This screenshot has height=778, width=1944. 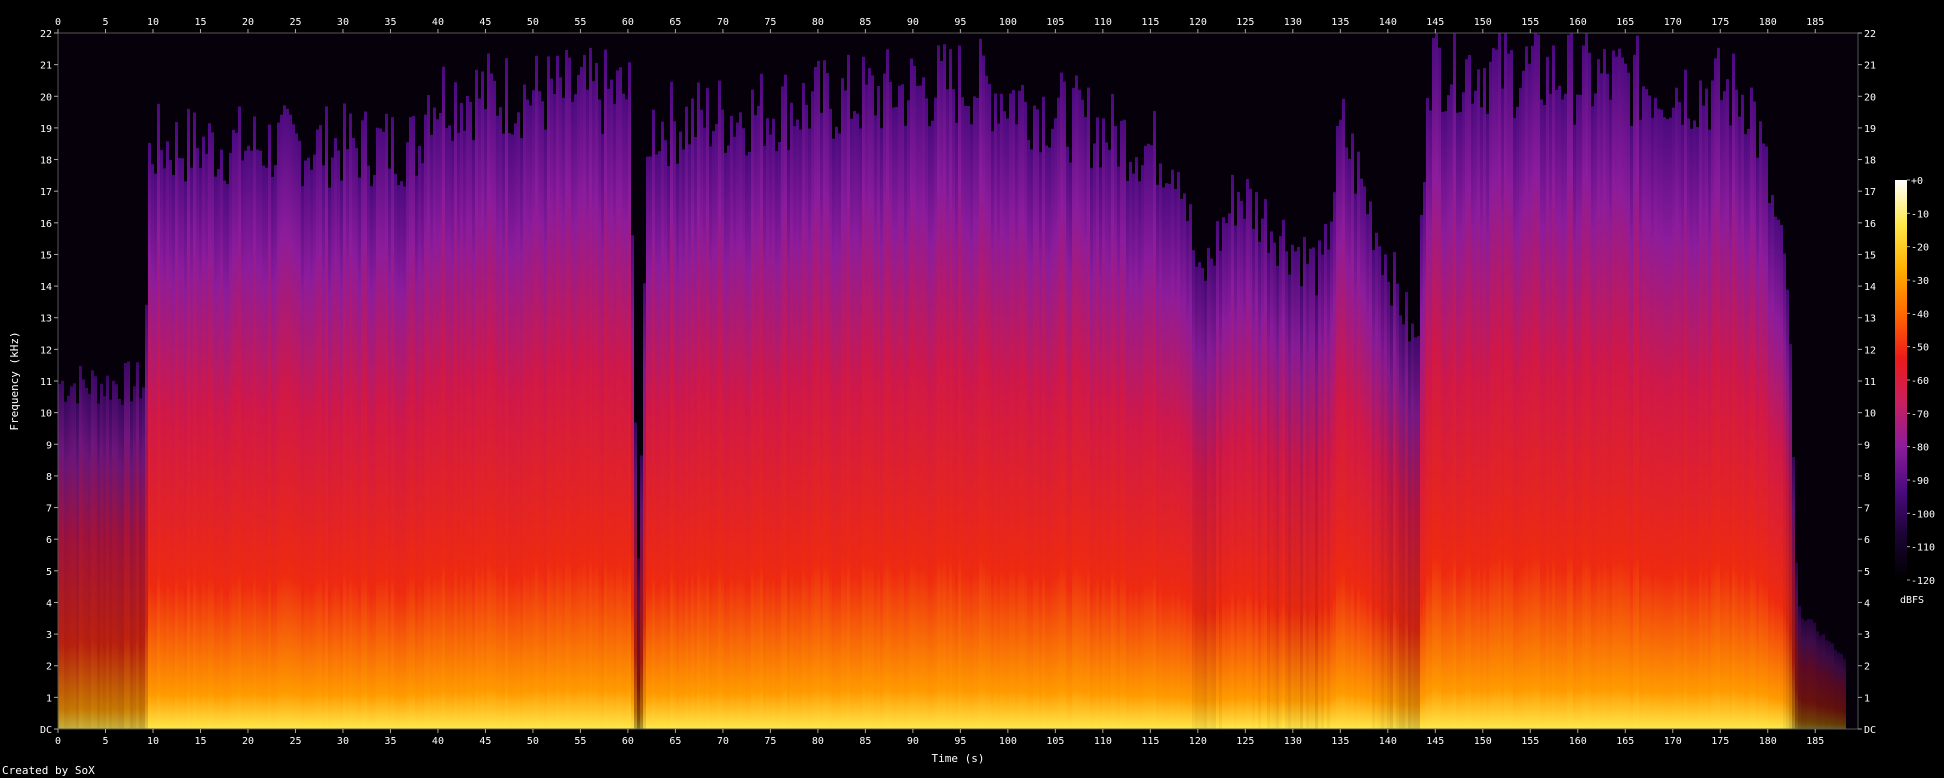 I want to click on y-tick-label-right: 20, so click(x=1870, y=97).